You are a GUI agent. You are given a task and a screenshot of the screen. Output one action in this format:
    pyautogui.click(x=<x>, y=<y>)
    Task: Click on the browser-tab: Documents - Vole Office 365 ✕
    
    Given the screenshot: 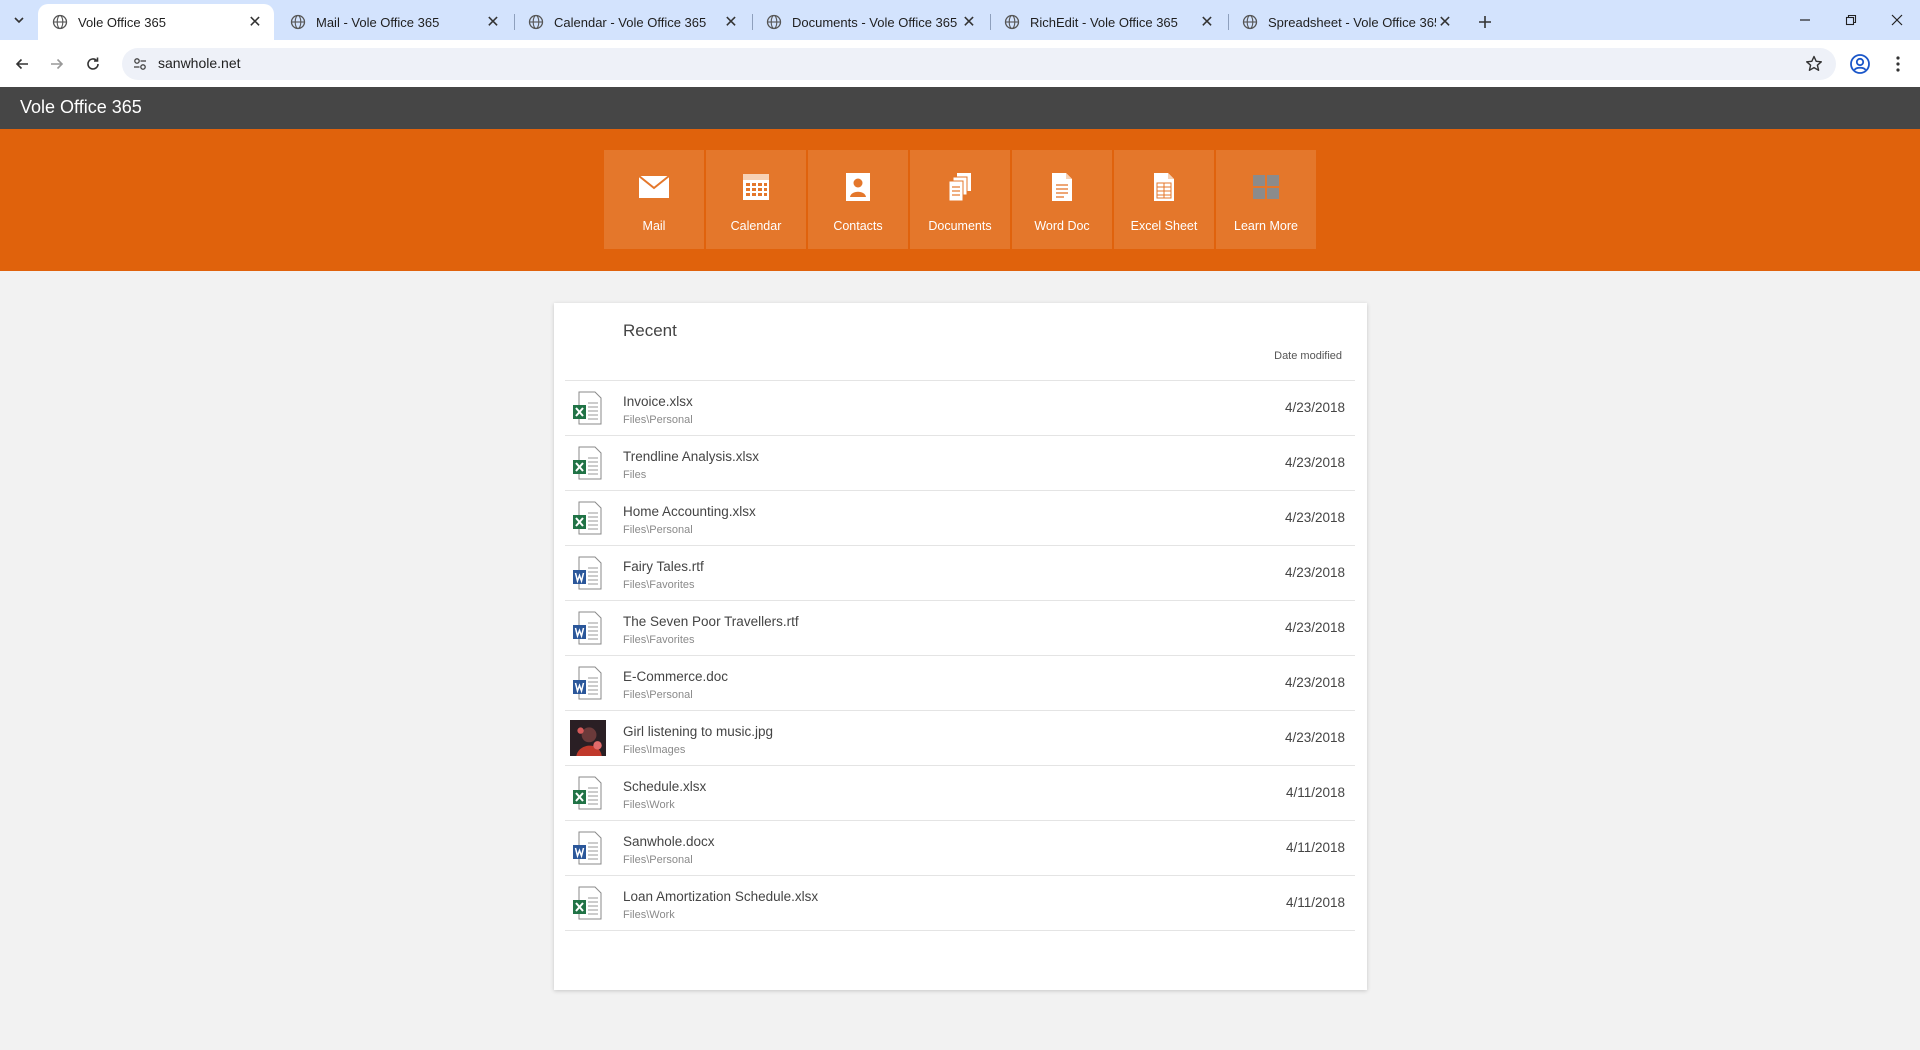 What is the action you would take?
    pyautogui.click(x=870, y=22)
    